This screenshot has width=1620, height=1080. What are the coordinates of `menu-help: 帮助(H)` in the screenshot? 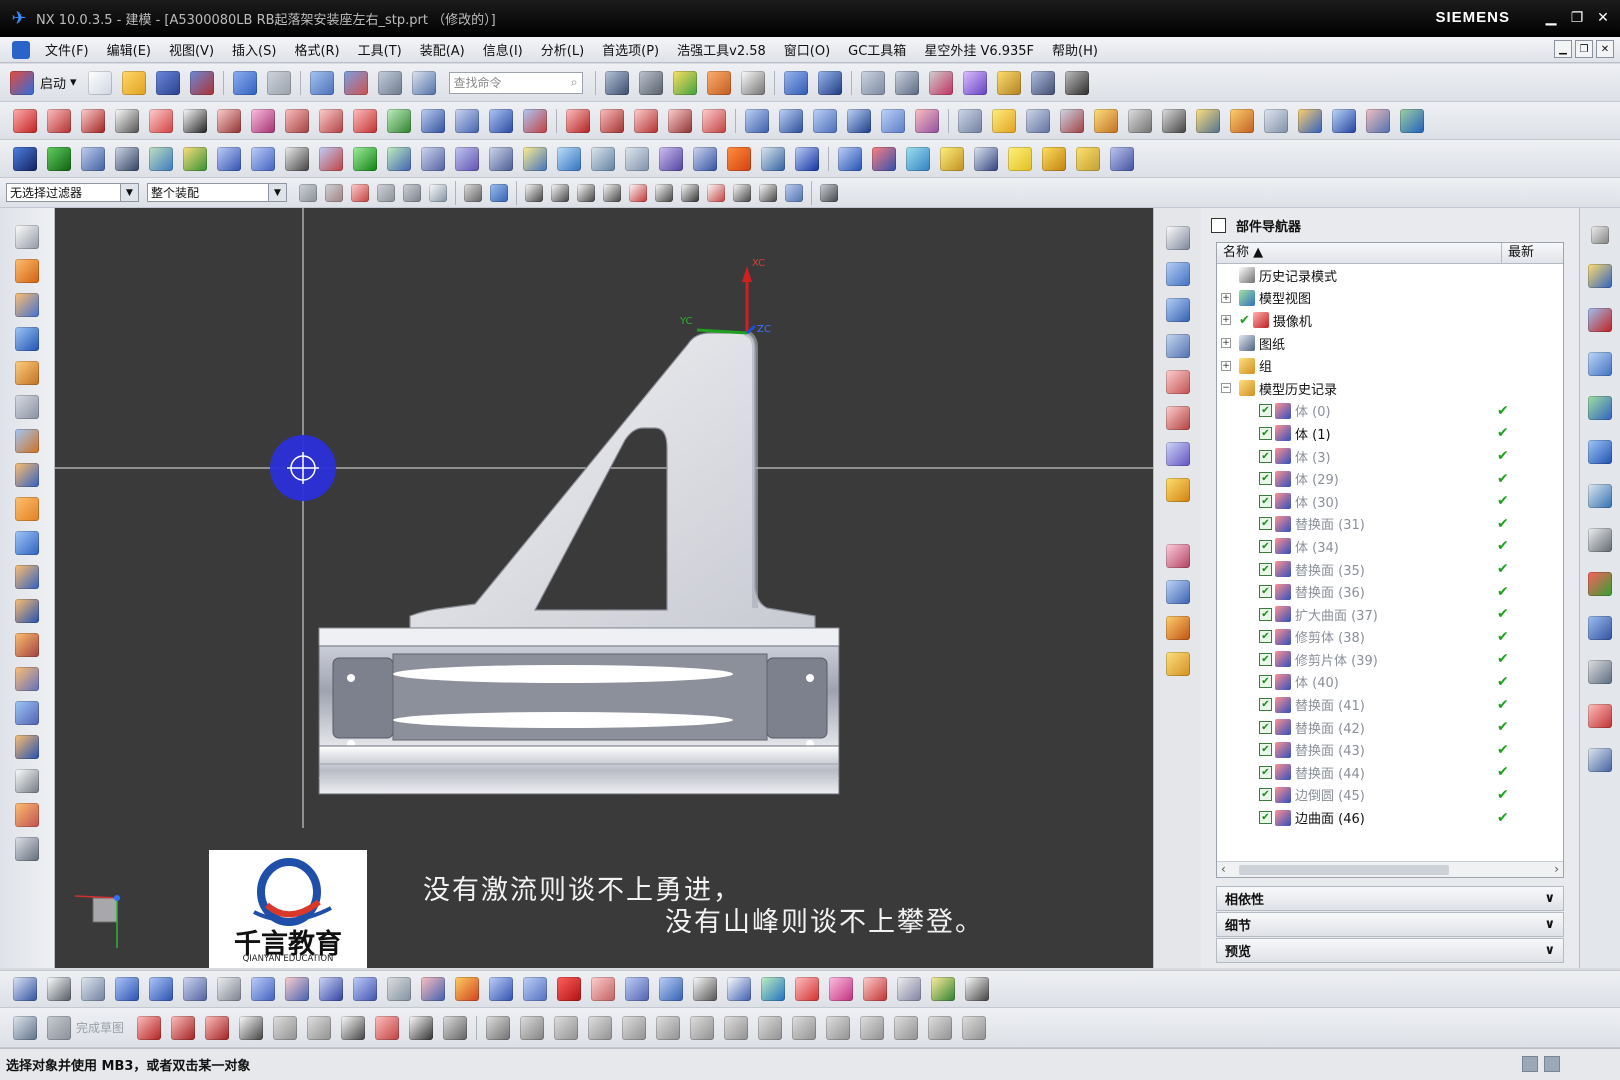 It's located at (1075, 49).